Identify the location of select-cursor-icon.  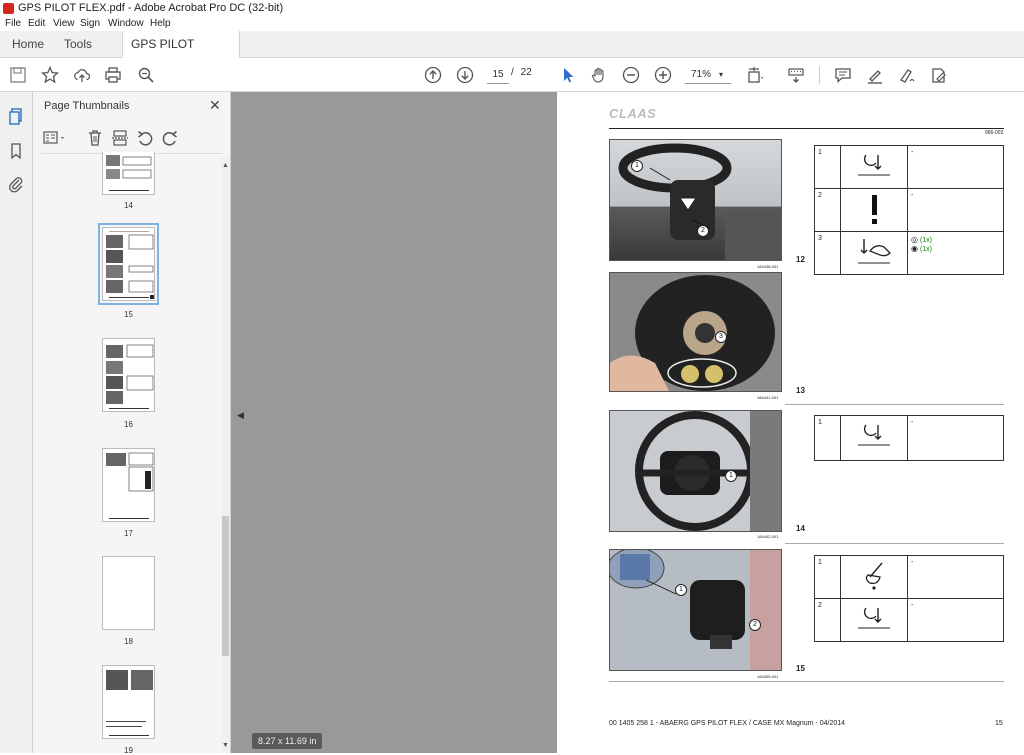
(568, 75).